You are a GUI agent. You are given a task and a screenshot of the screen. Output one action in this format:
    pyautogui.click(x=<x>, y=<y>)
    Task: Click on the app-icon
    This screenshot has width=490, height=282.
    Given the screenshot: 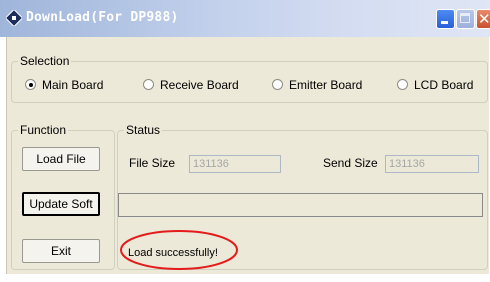 What is the action you would take?
    pyautogui.click(x=14, y=18)
    